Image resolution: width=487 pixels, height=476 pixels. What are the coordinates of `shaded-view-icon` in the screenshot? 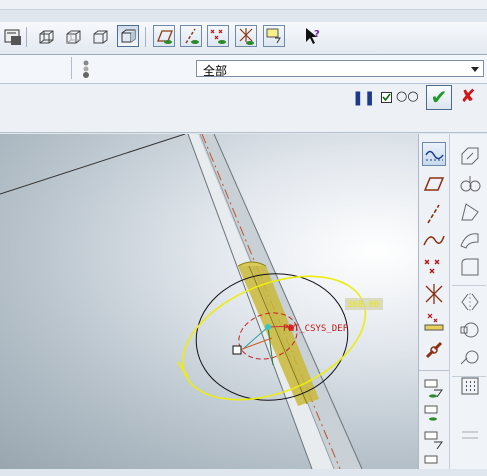 It's located at (128, 36).